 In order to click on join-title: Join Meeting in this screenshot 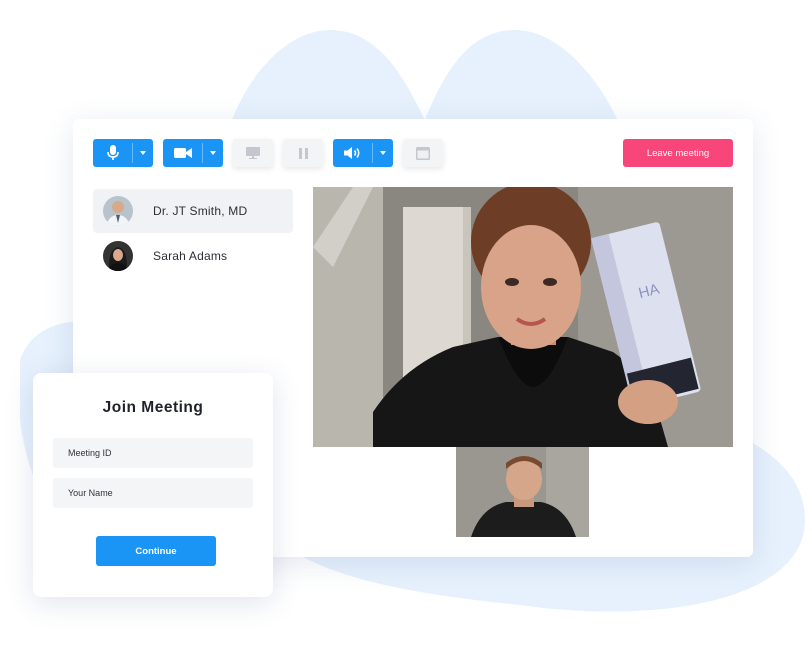, I will do `click(153, 407)`.